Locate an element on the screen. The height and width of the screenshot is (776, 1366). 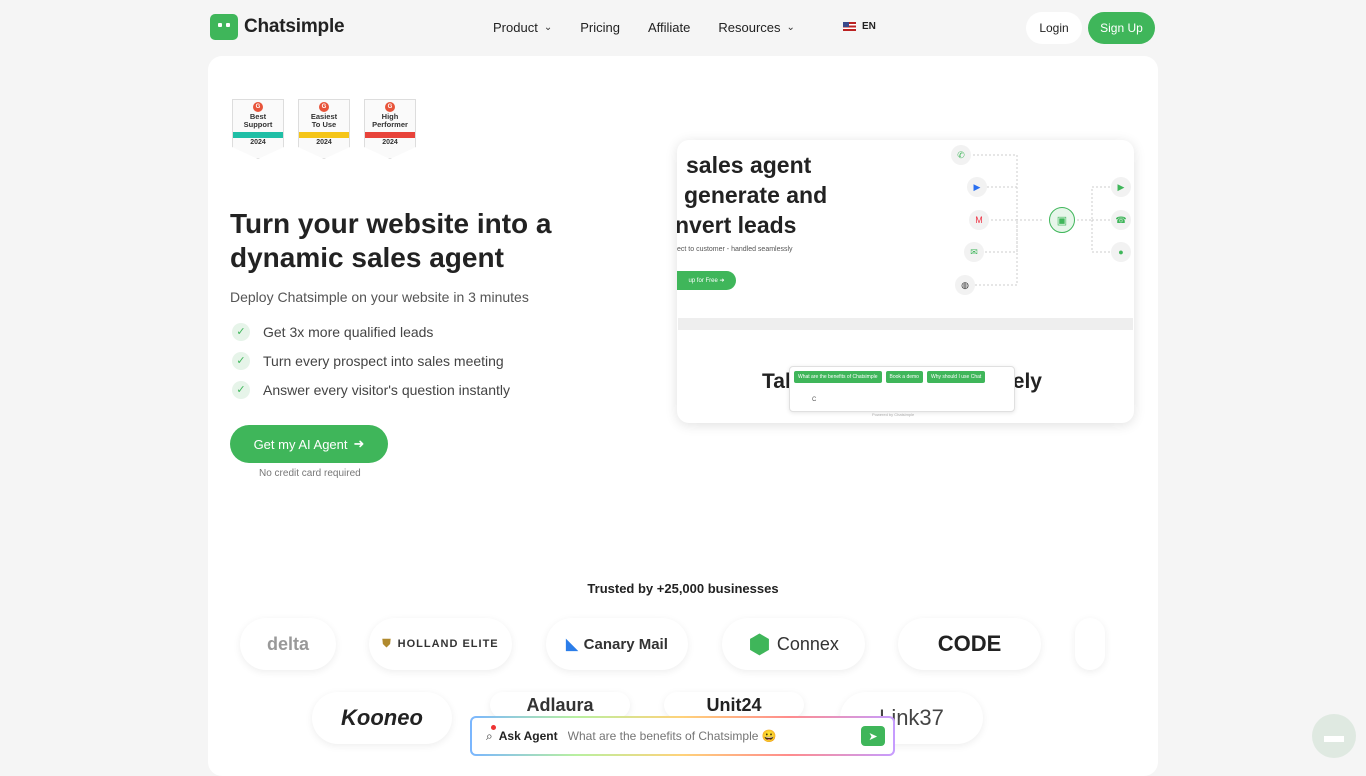
demo-signup-label: up for Free is located at coordinates (703, 280).